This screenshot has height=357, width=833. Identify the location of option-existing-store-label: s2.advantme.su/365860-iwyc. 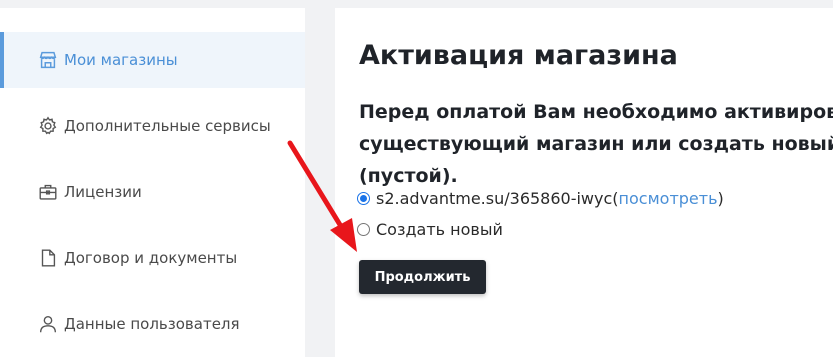
(494, 198).